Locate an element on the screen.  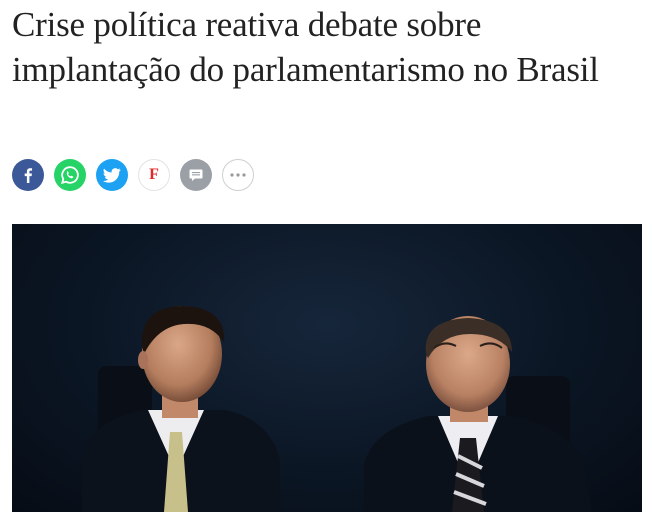
comment-icon is located at coordinates (196, 175).